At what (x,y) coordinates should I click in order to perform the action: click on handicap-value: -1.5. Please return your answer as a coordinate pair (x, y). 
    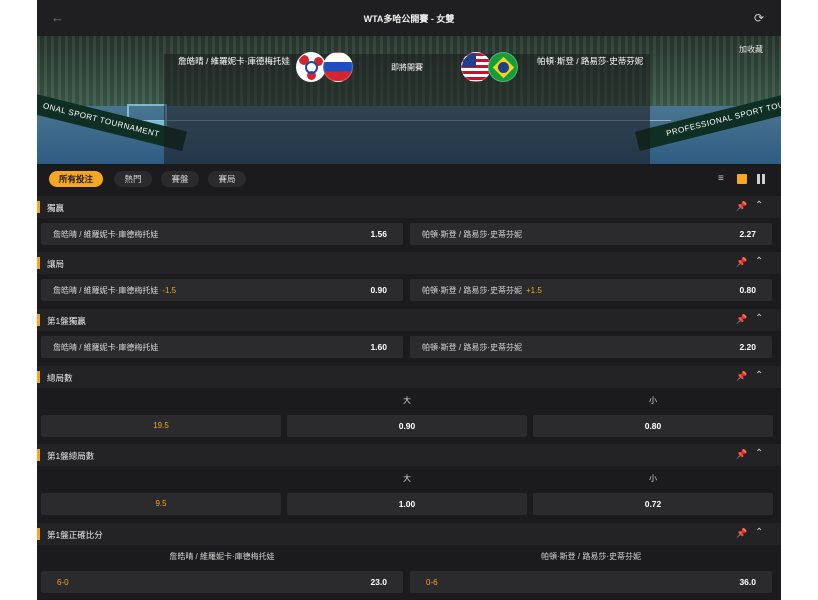
    Looking at the image, I should click on (169, 290).